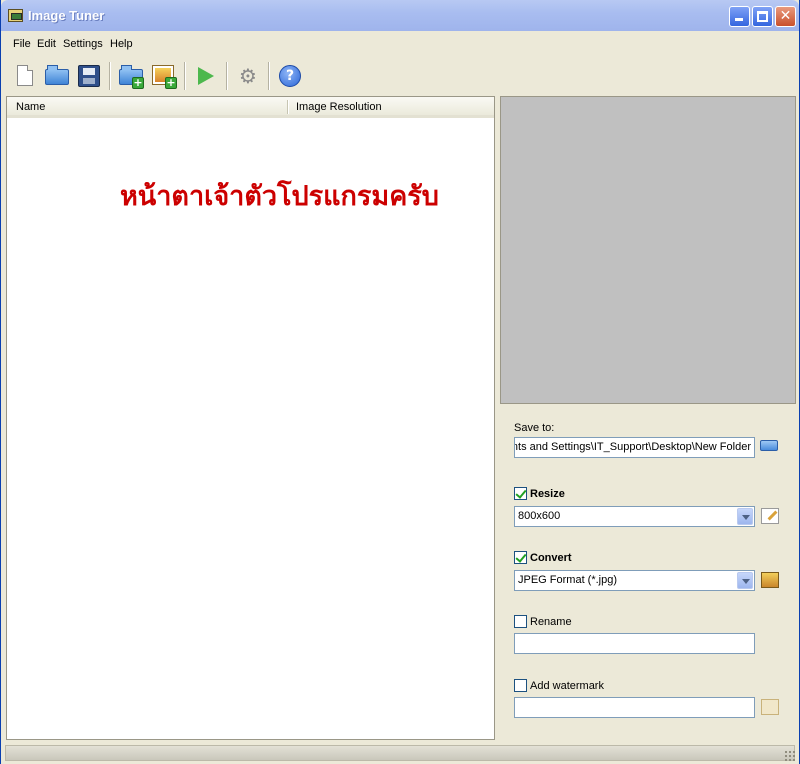  I want to click on status-panel, so click(400, 753).